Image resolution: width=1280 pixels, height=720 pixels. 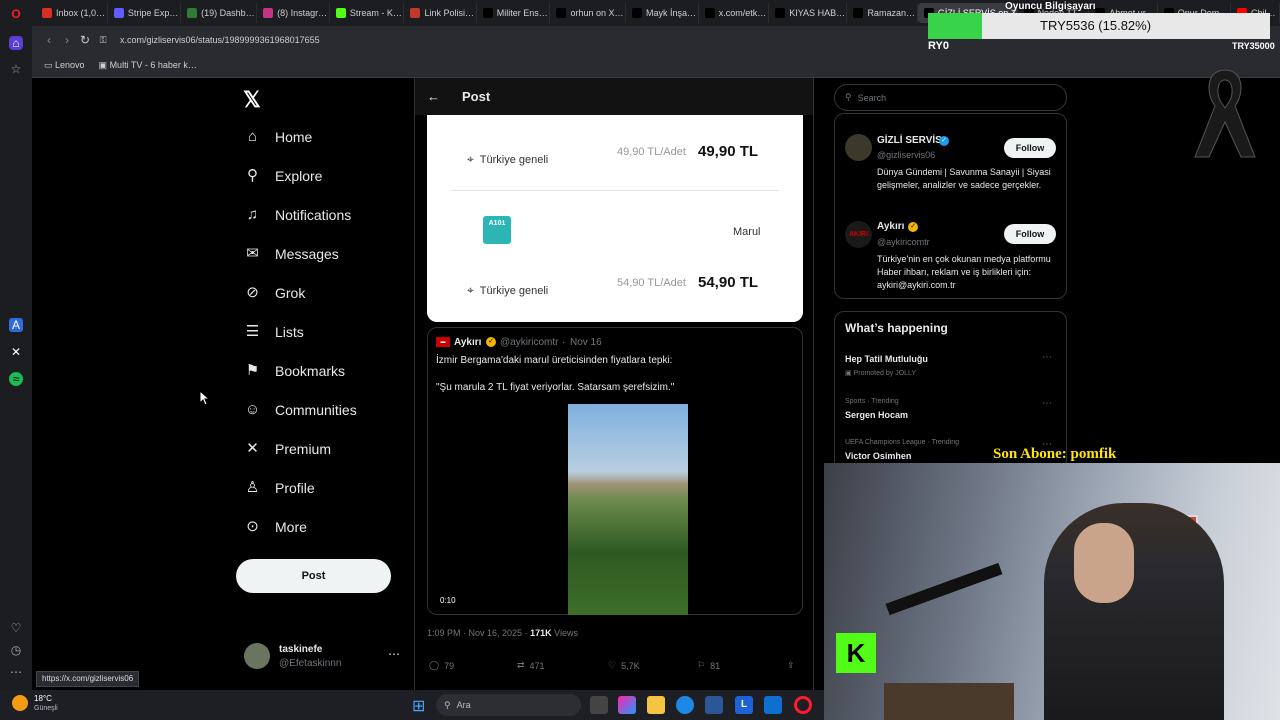 I want to click on trend-meta: ▣ Promoted by JOLLY, so click(x=881, y=373).